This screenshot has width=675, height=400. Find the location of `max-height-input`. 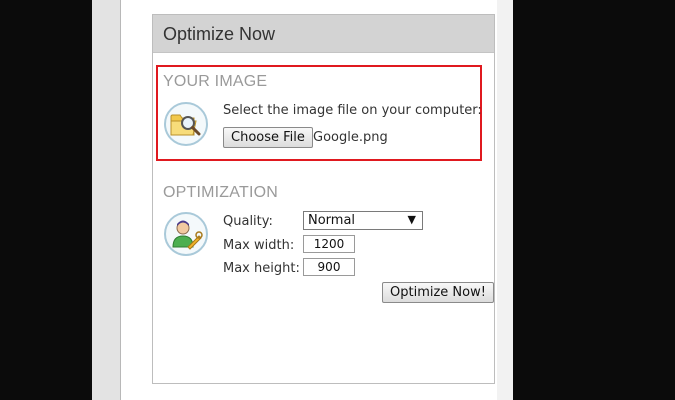

max-height-input is located at coordinates (329, 267).